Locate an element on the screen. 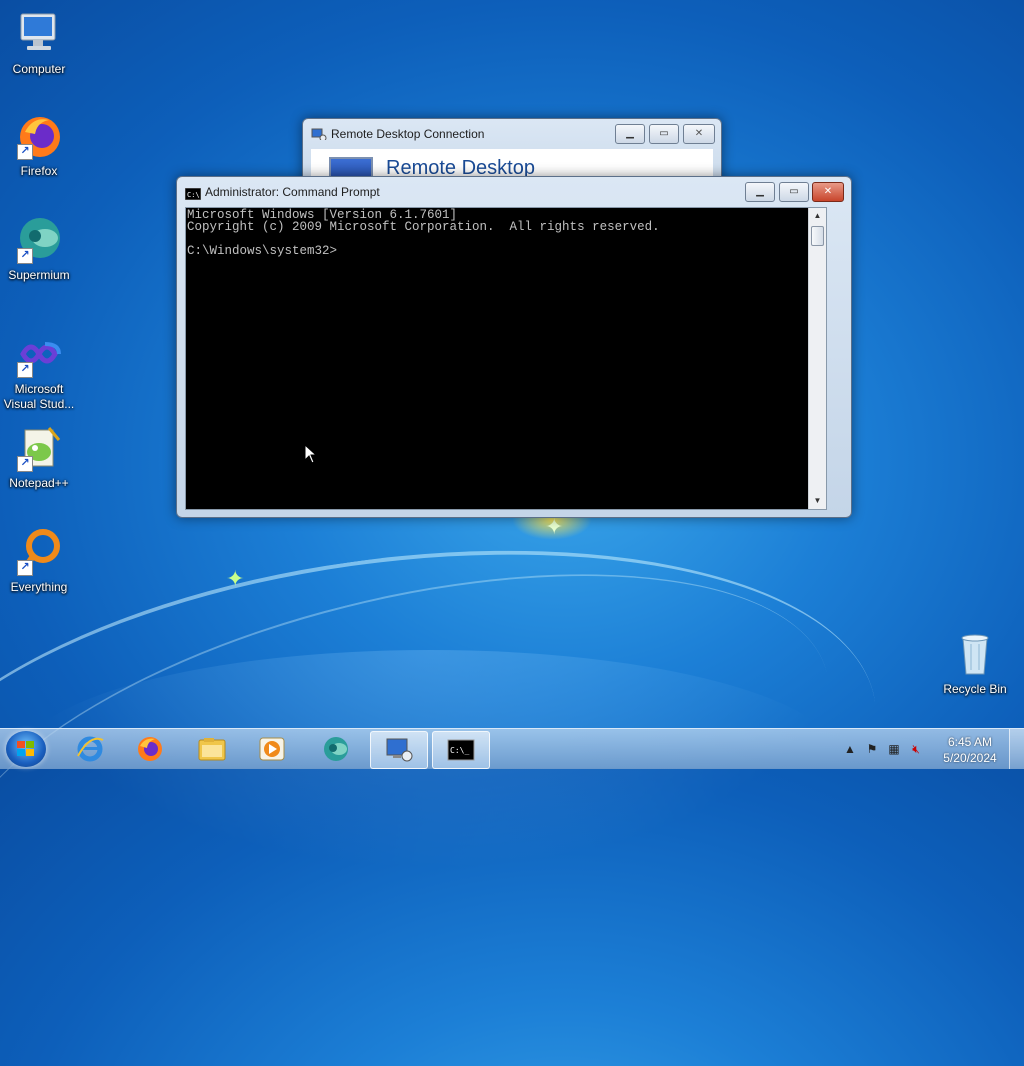  everything-icon: ↗ is located at coordinates (39, 552).